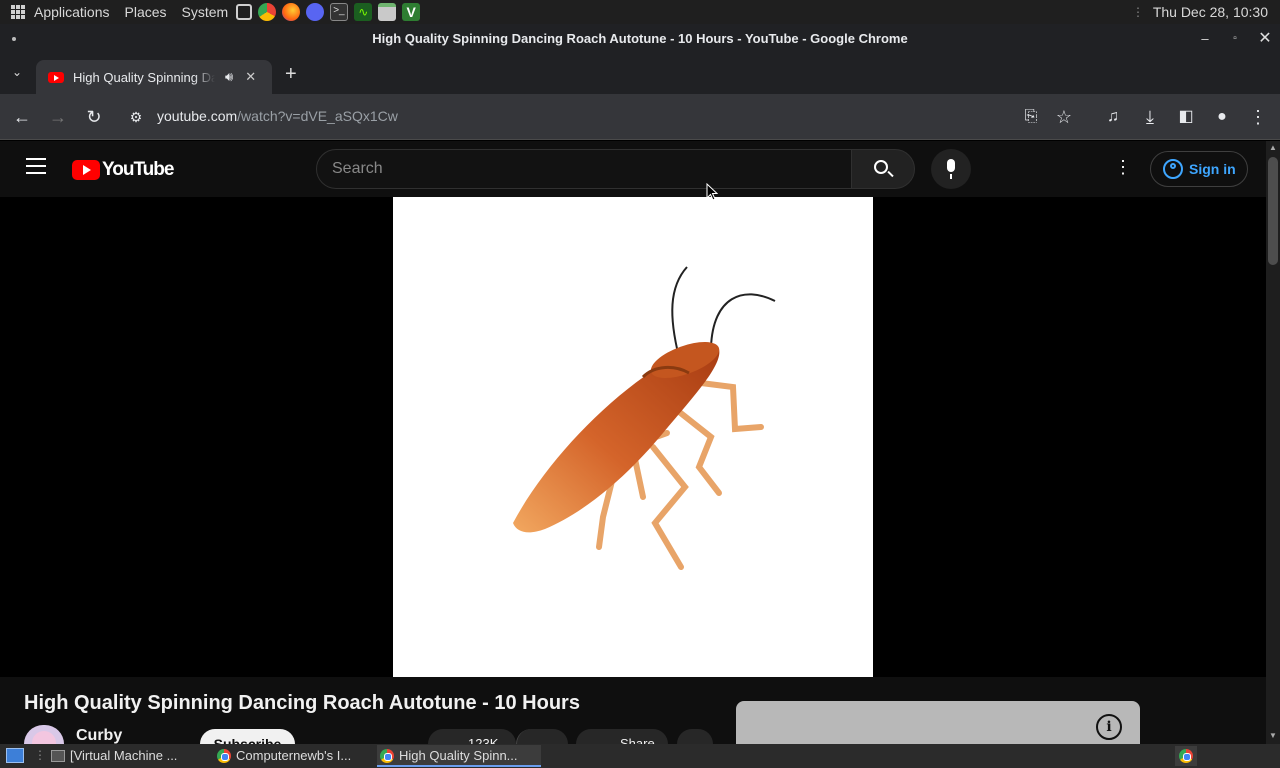 The height and width of the screenshot is (768, 1280). I want to click on vim-icon: V, so click(411, 12).